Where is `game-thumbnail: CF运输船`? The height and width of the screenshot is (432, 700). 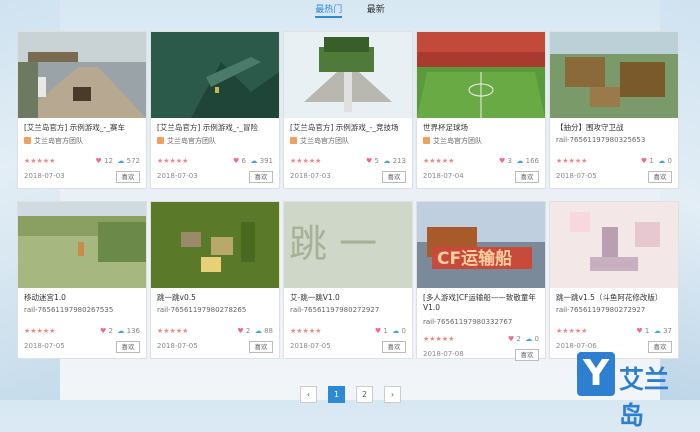 game-thumbnail: CF运输船 is located at coordinates (481, 245).